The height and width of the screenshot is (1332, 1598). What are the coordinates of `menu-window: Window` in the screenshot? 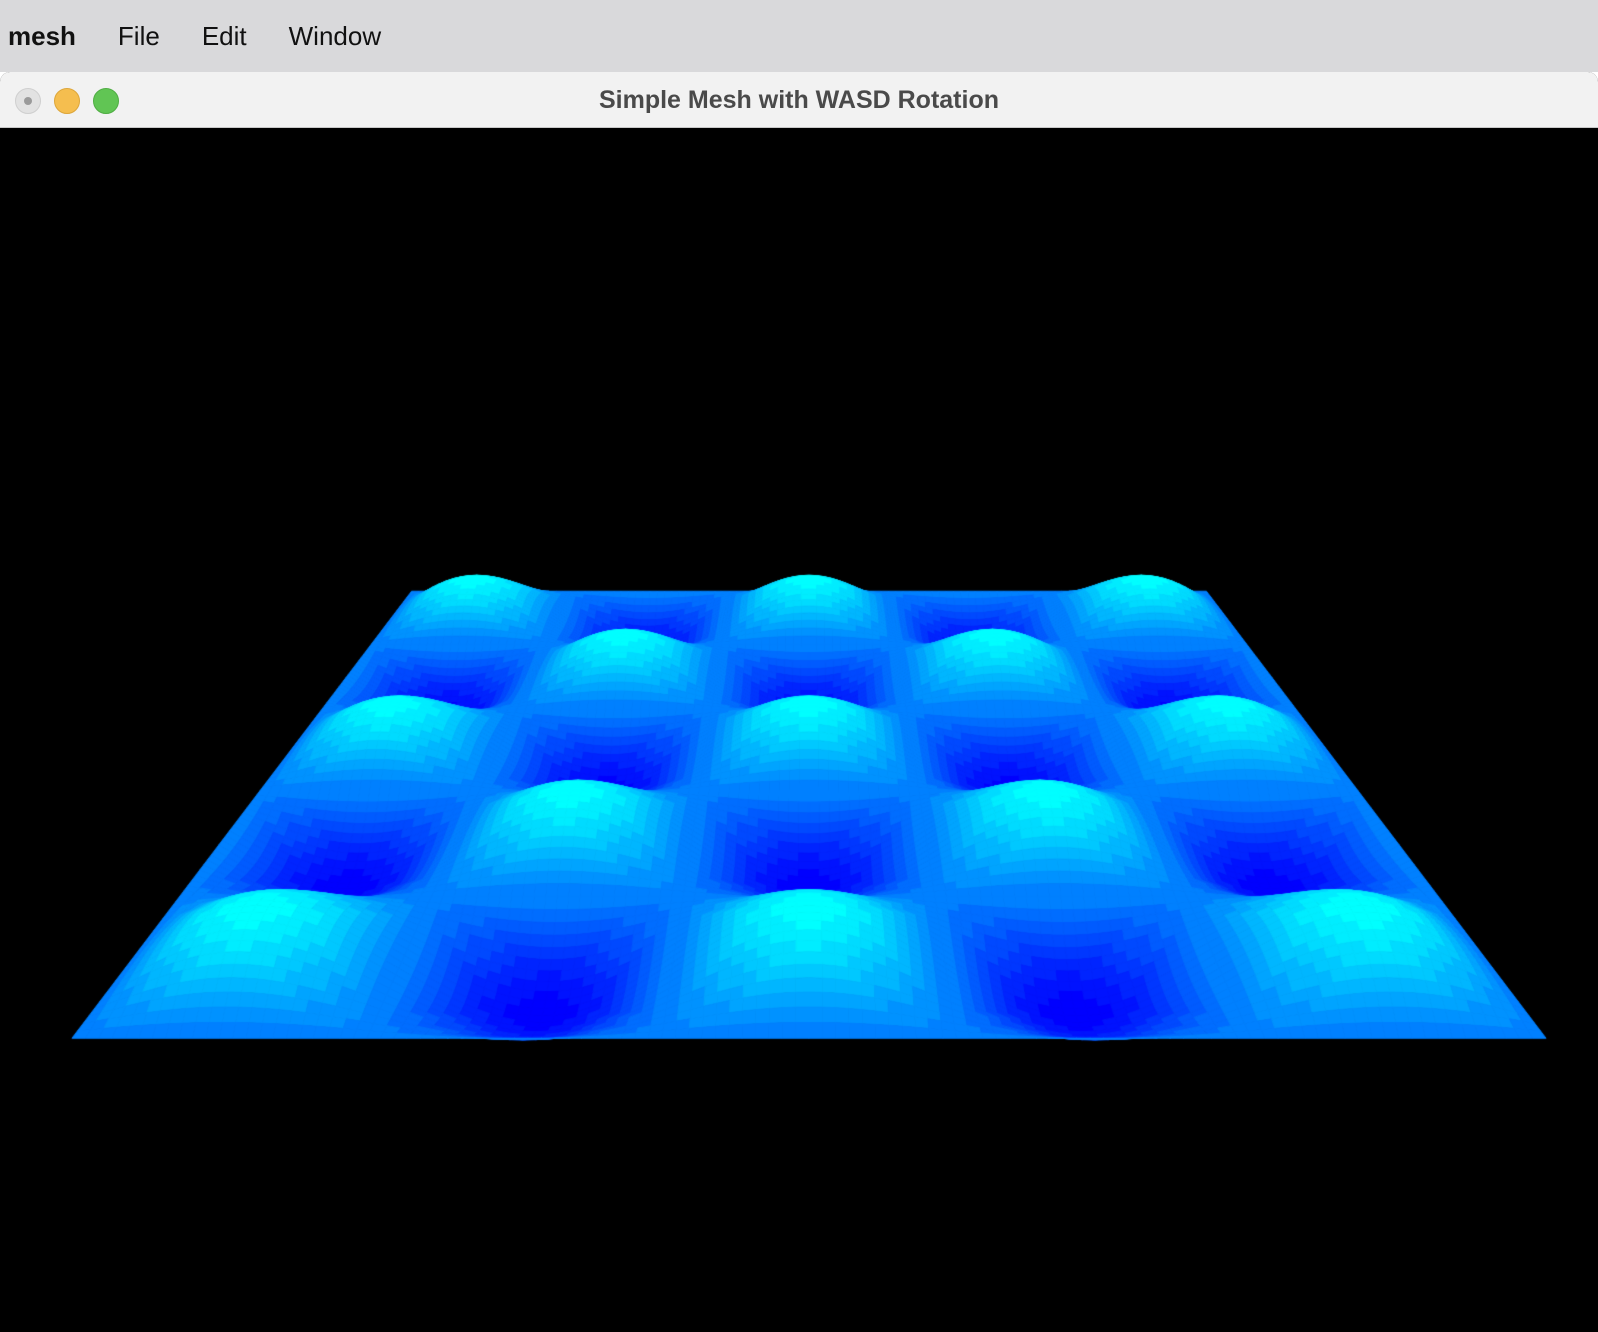 It's located at (335, 36).